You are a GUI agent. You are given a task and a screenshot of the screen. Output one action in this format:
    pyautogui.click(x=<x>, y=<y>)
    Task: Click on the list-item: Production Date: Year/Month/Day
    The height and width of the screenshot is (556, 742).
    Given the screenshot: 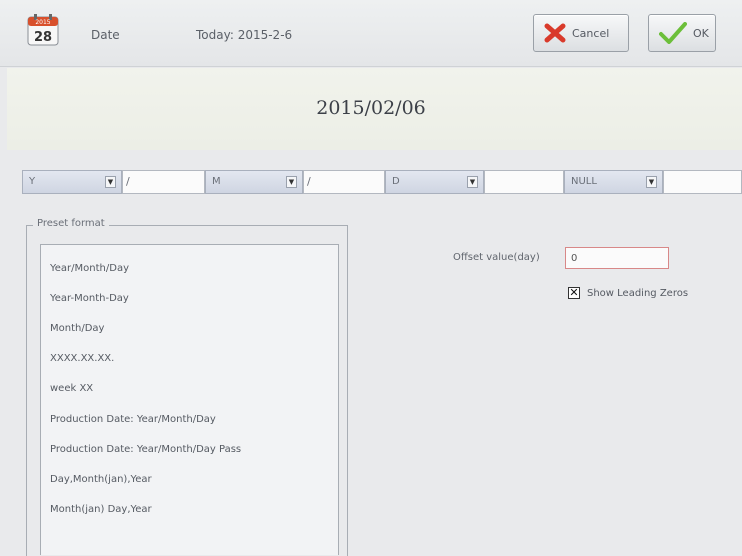 What is the action you would take?
    pyautogui.click(x=133, y=419)
    